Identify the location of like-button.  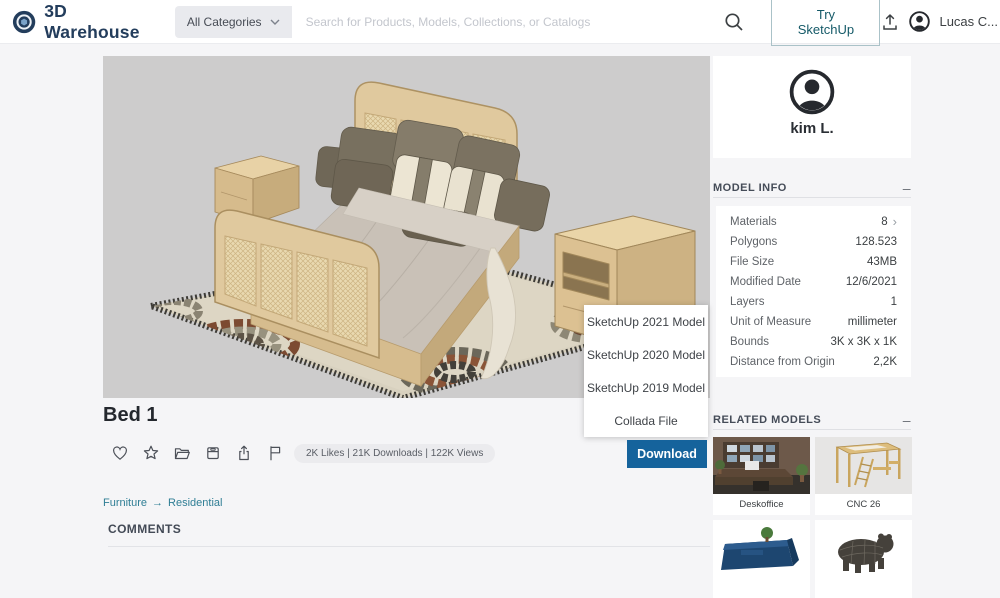
(120, 453).